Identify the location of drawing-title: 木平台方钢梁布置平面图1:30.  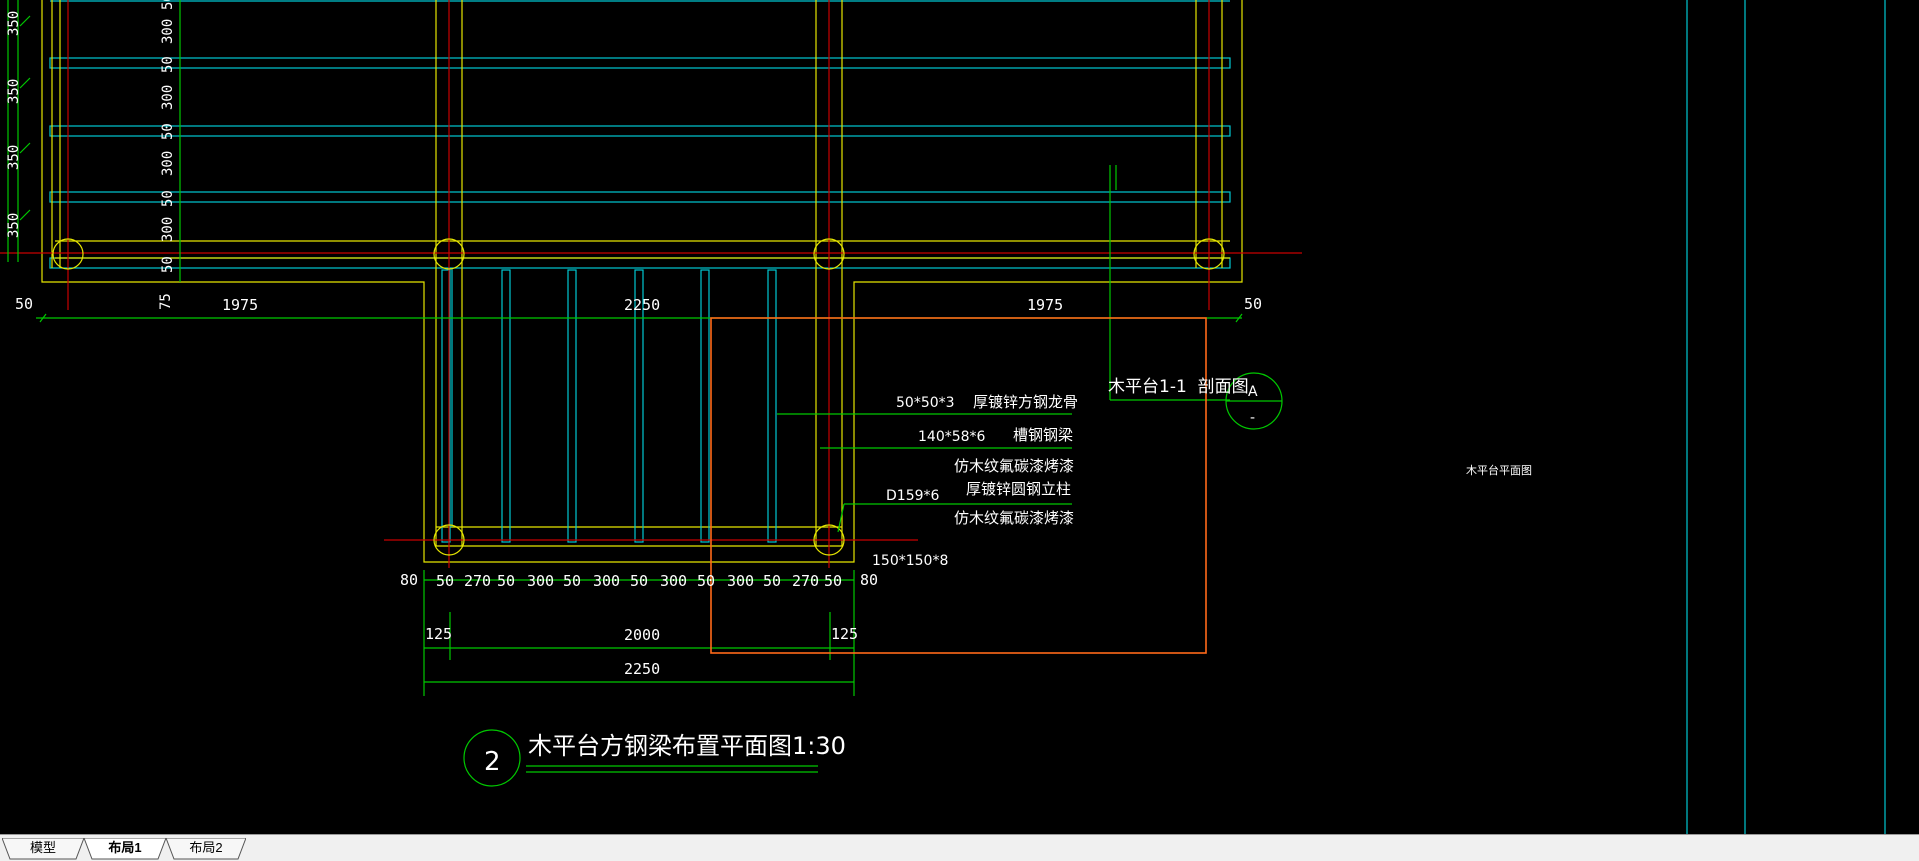
(687, 746).